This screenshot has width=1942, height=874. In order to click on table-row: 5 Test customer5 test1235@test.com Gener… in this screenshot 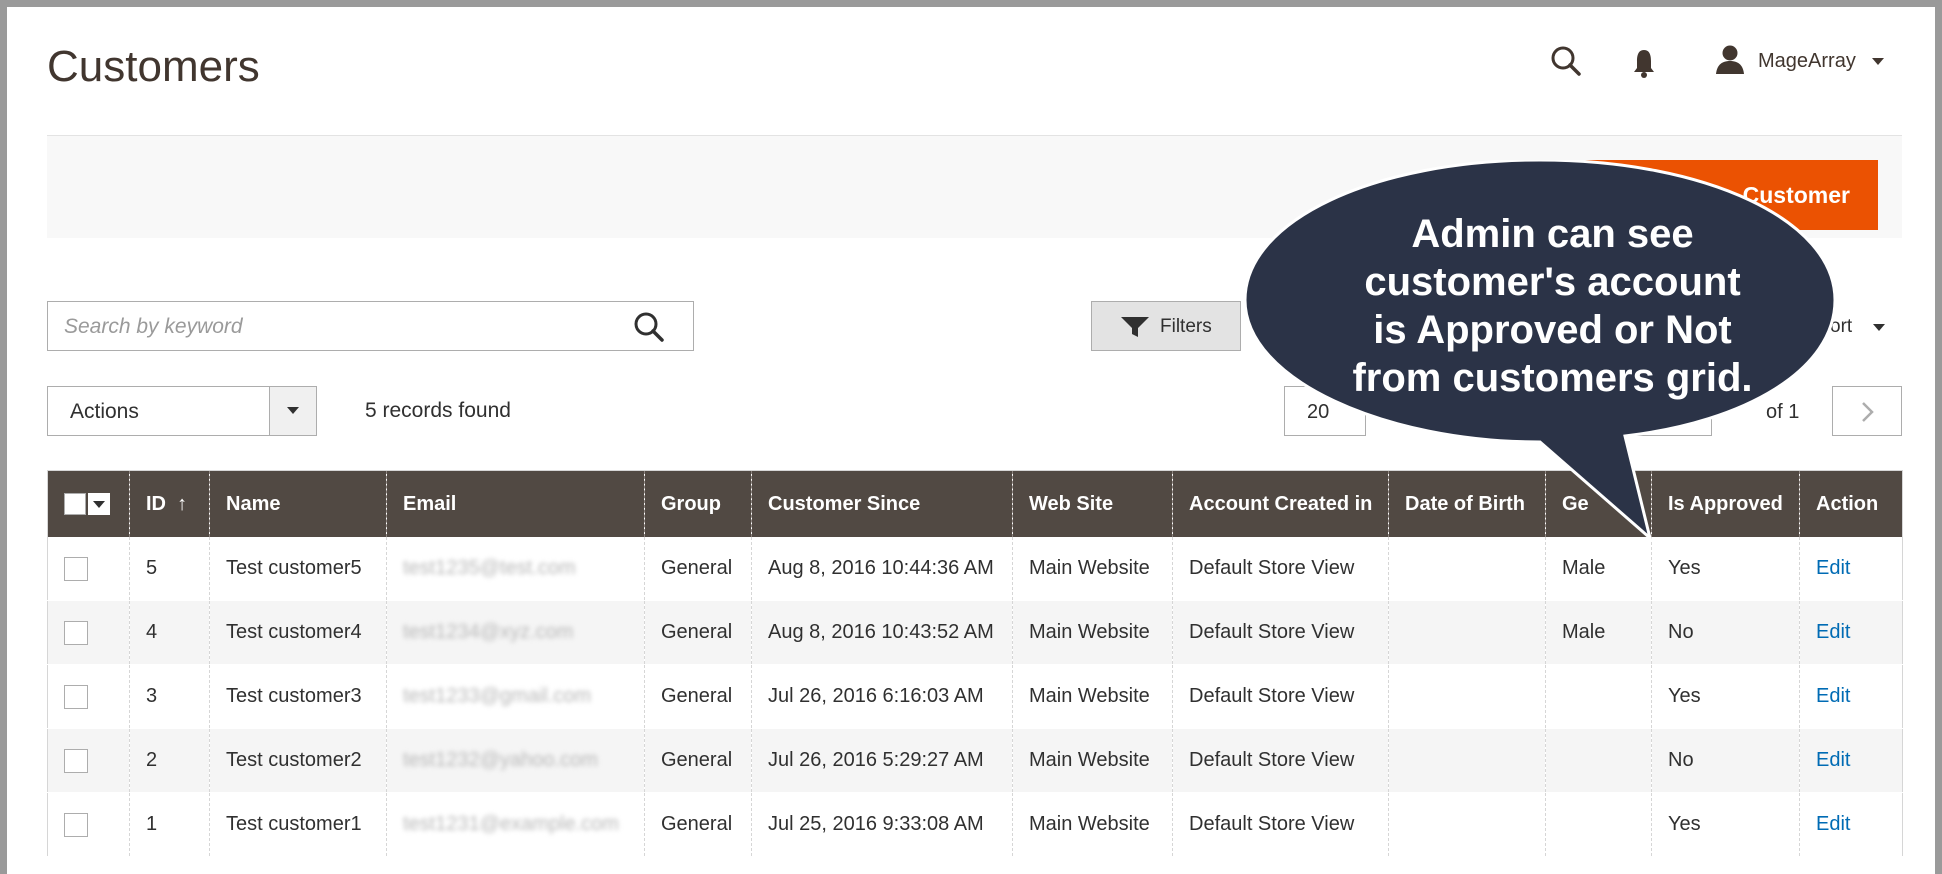, I will do `click(975, 569)`.